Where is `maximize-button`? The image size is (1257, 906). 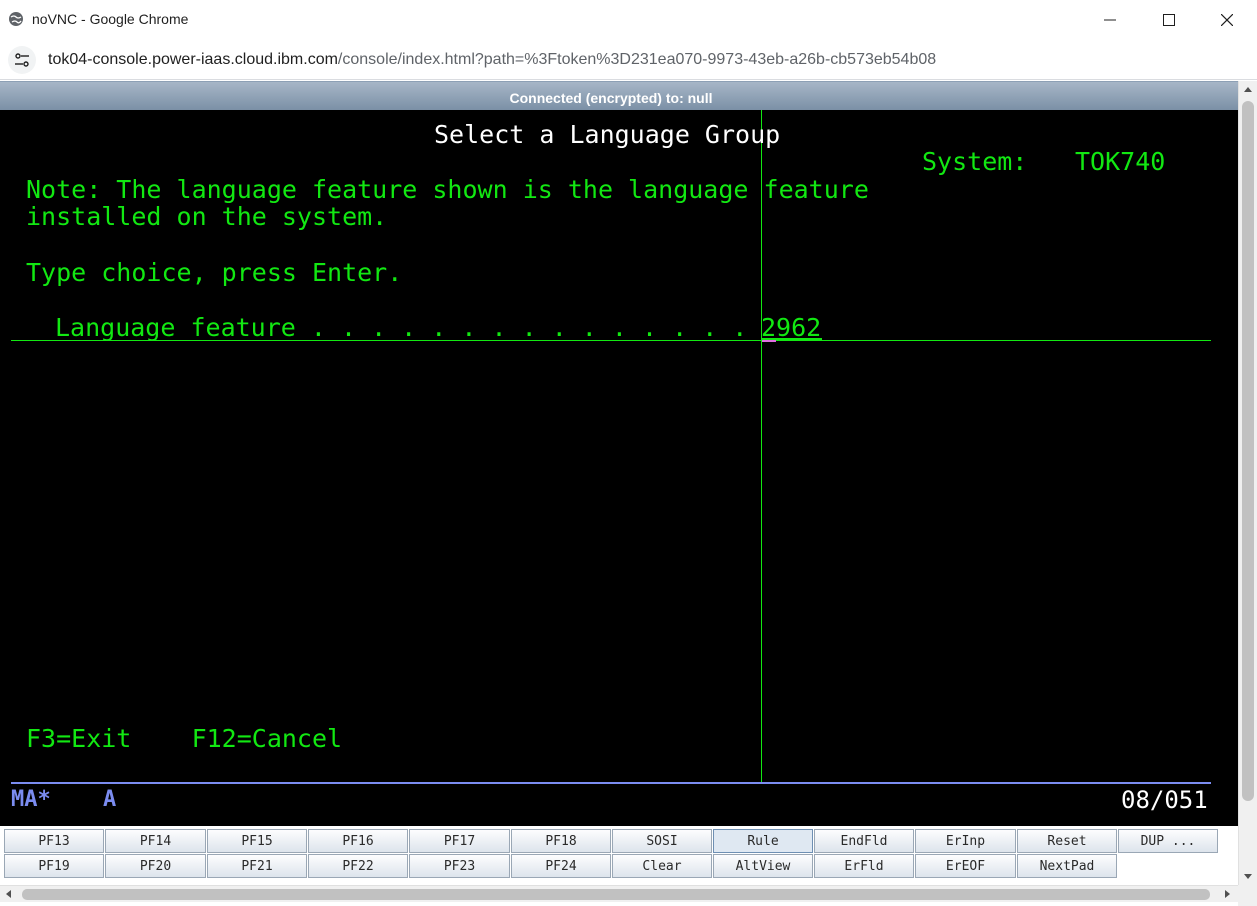 maximize-button is located at coordinates (1169, 20).